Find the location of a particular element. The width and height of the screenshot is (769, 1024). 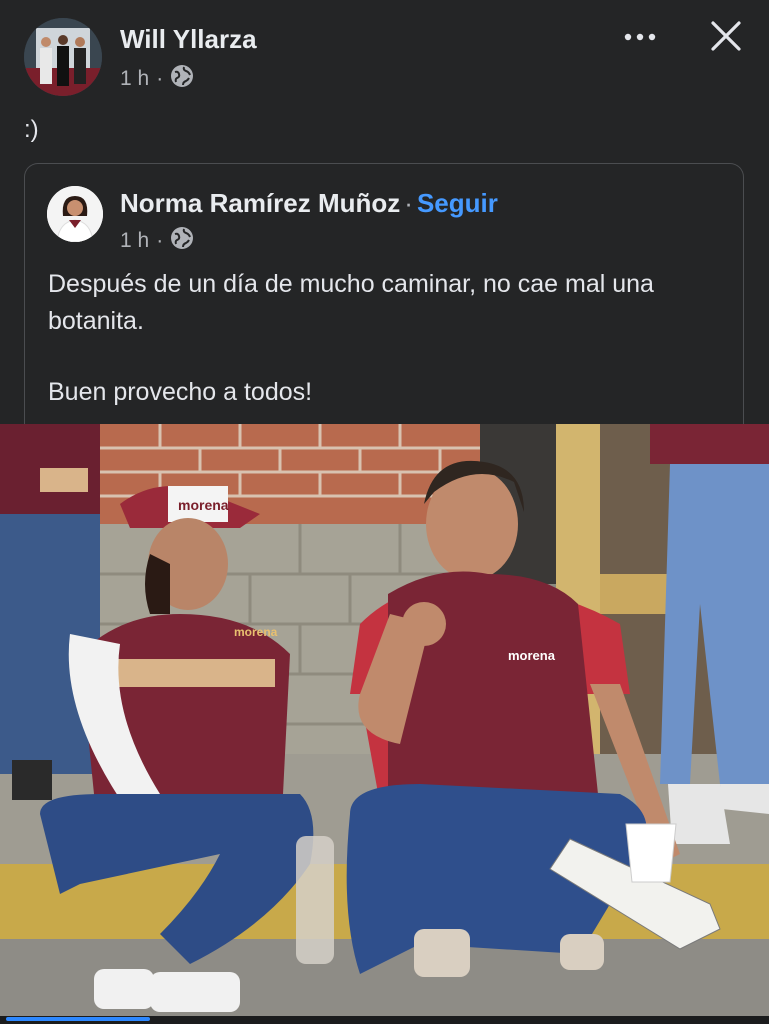

photo-cap-text: morena is located at coordinates (203, 505).